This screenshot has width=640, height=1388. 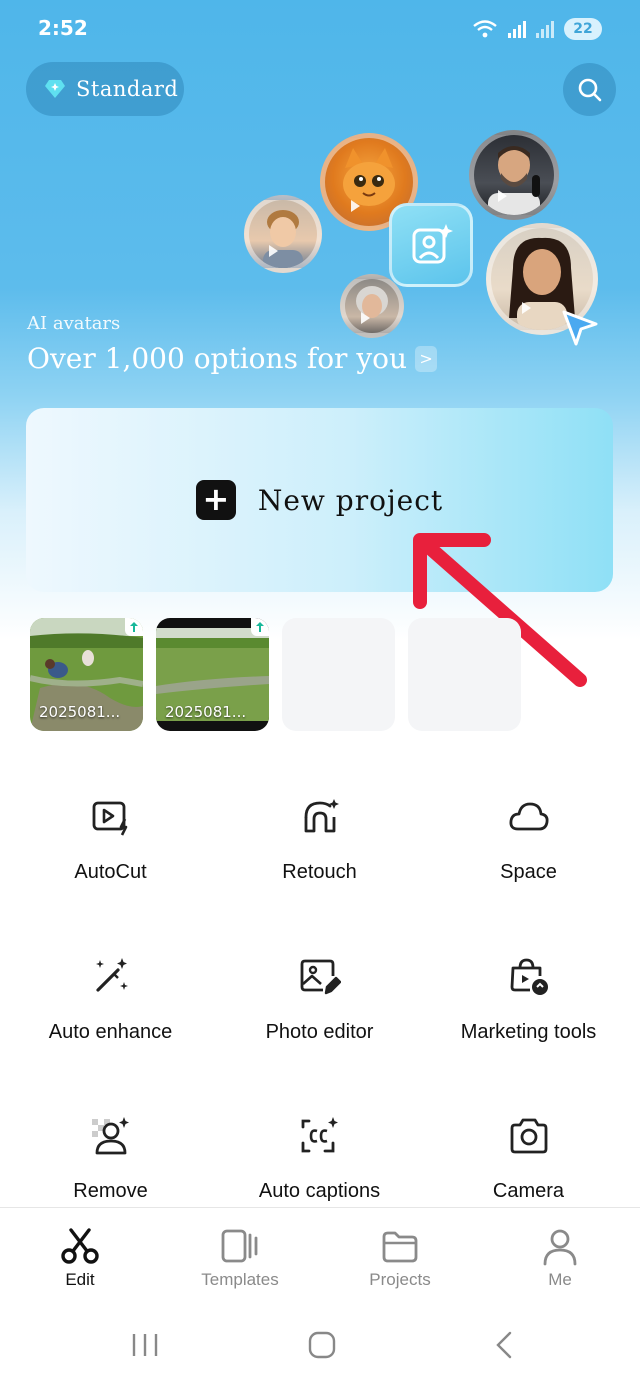 What do you see at coordinates (240, 1246) in the screenshot?
I see `templates-icon` at bounding box center [240, 1246].